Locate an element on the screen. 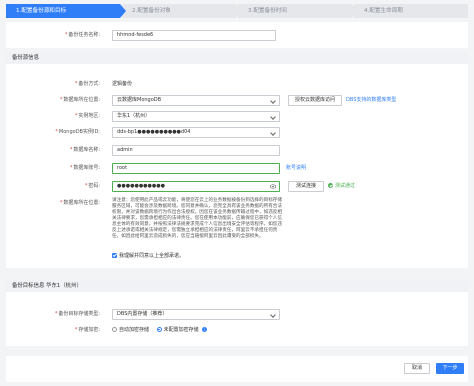 This screenshot has height=386, width=474. encryption-options: 自动加密存储 未配置加密存储 i is located at coordinates (160, 330).